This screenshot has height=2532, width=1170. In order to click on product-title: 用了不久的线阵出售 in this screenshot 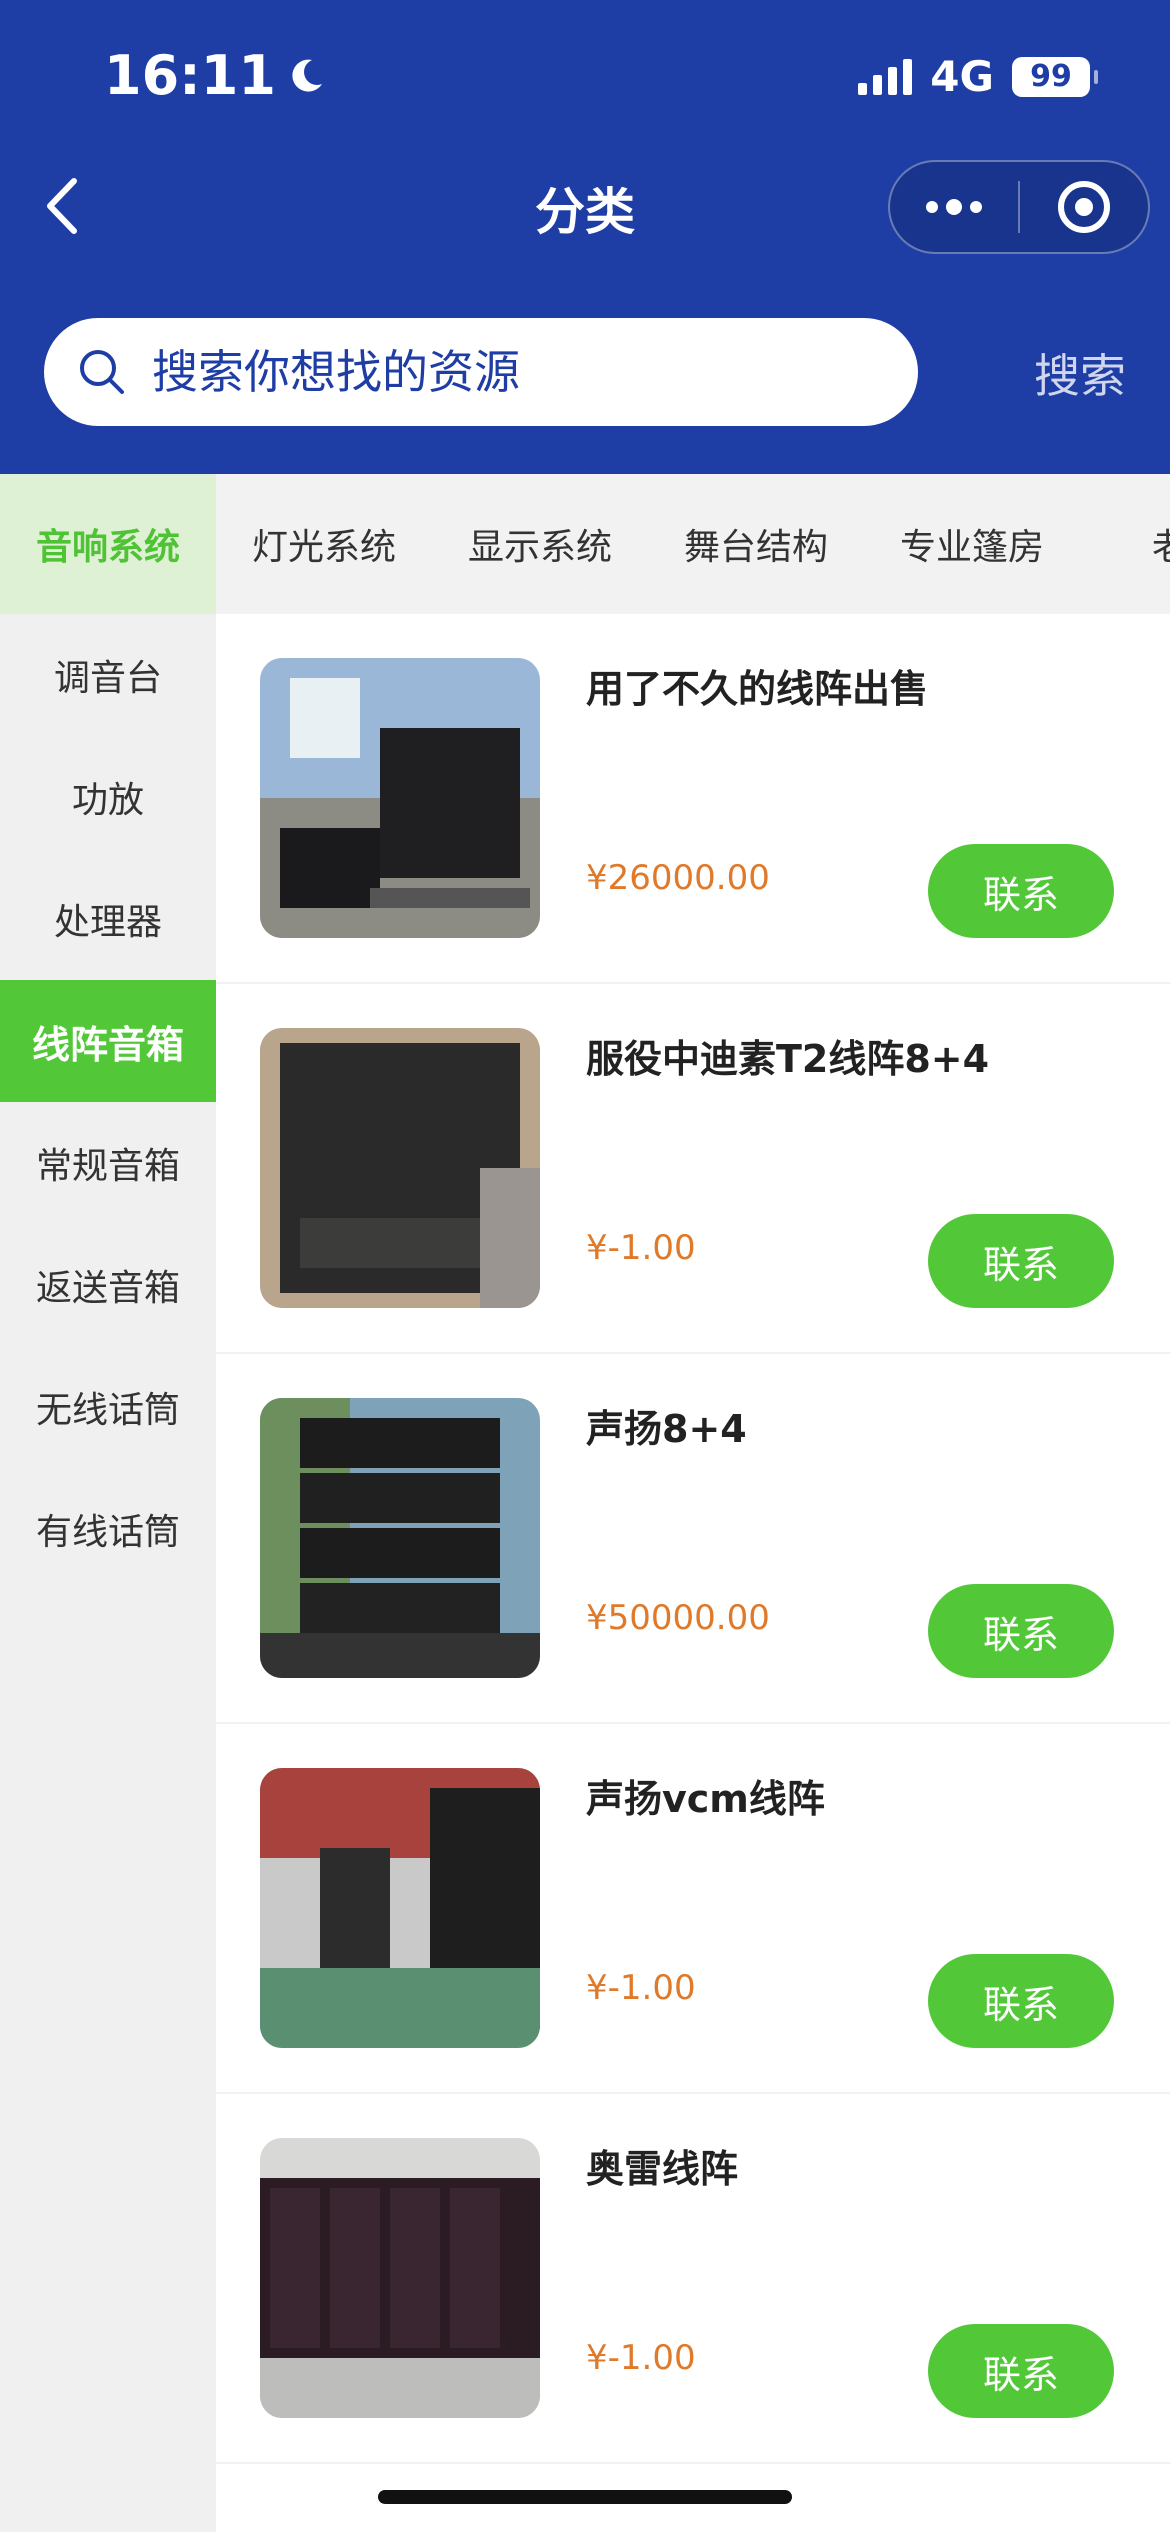, I will do `click(757, 689)`.